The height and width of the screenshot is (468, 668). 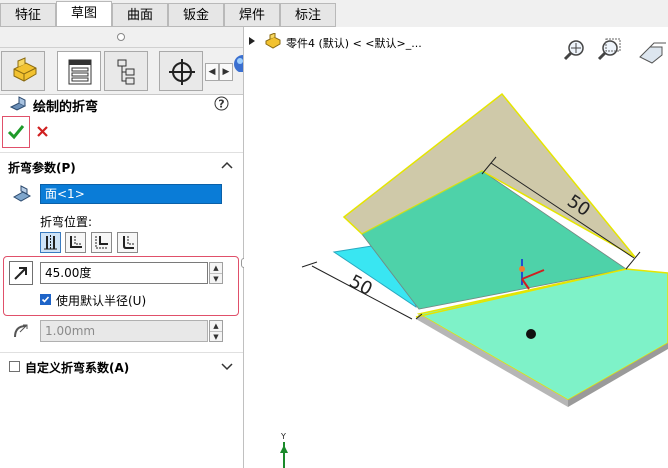 I want to click on cancel-button, so click(x=42, y=131).